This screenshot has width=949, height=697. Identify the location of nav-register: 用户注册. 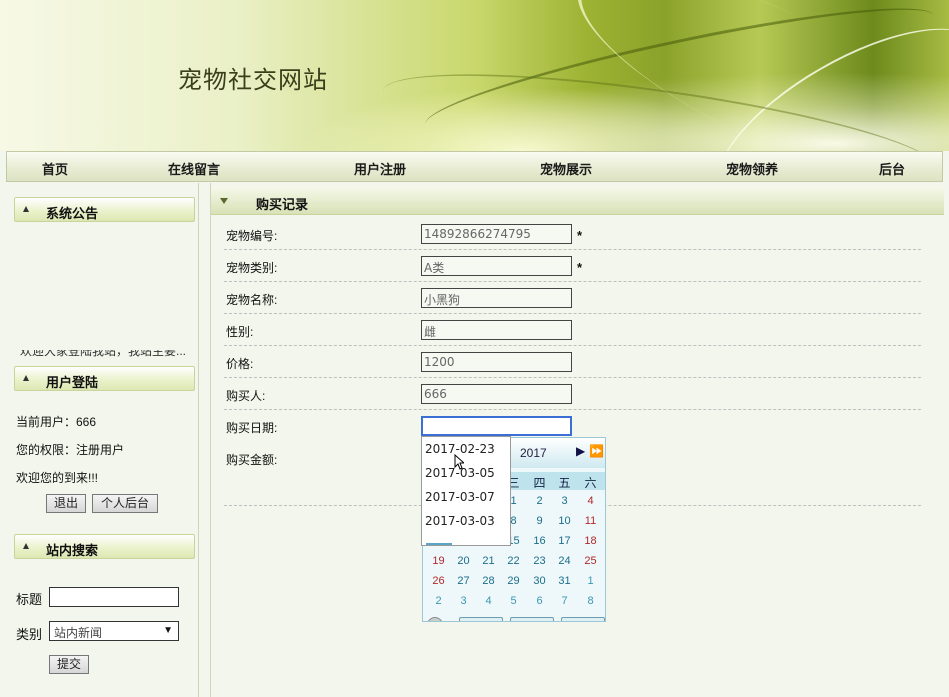
(380, 168).